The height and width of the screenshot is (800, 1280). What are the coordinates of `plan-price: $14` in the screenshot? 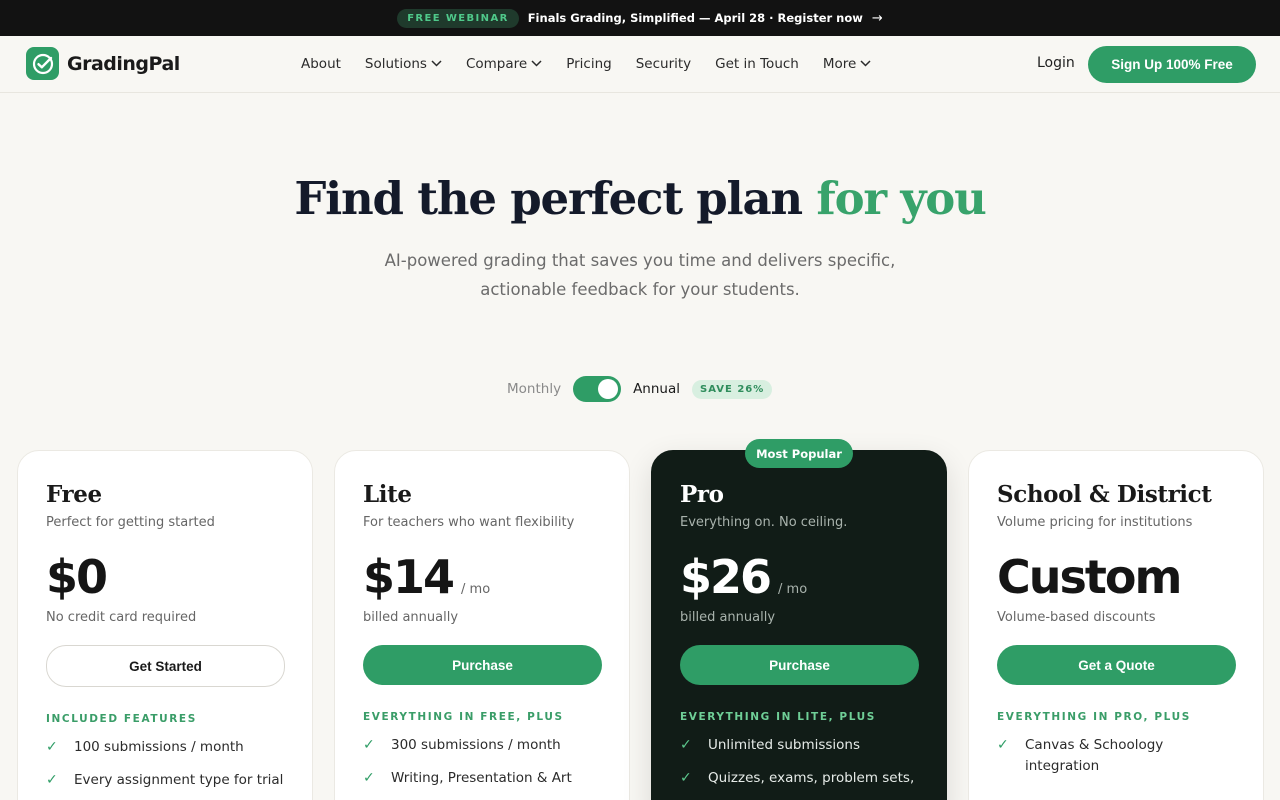 It's located at (409, 577).